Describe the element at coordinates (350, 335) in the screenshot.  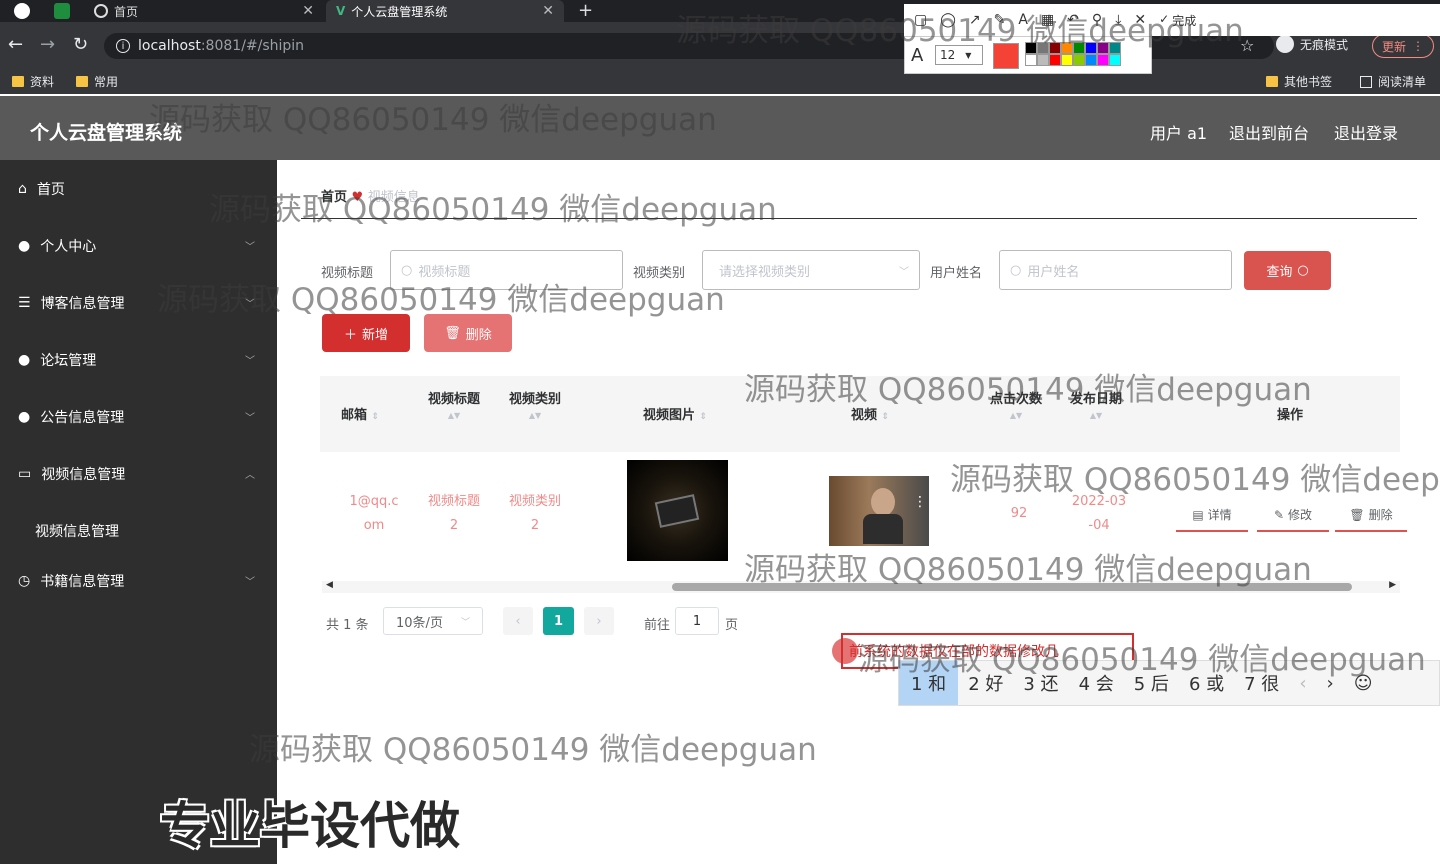
I see `plus-icon: ＋` at that location.